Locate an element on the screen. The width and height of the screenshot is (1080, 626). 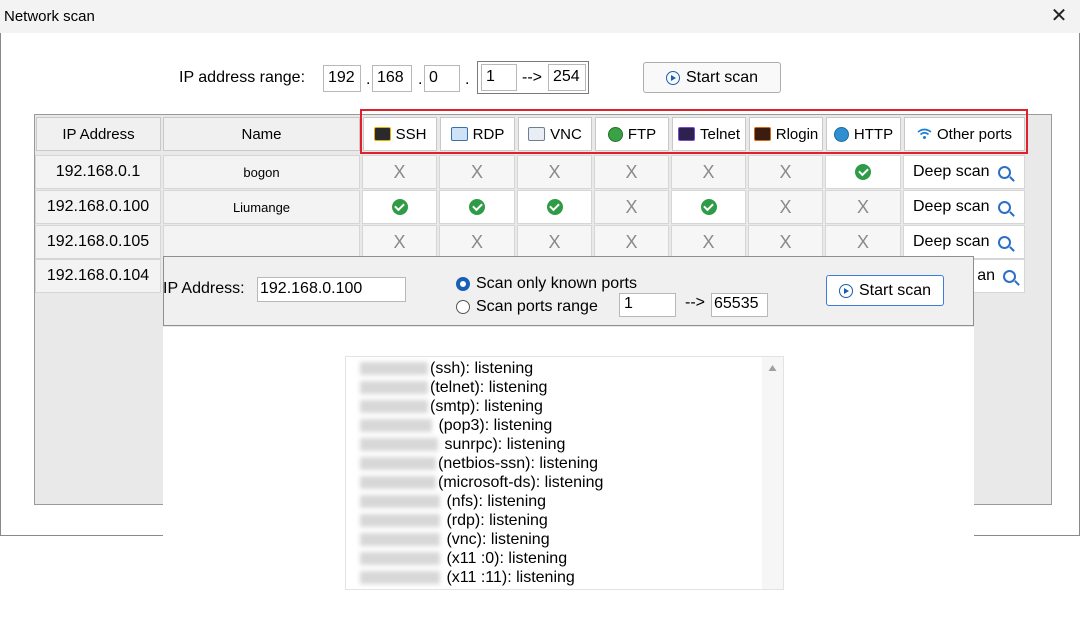
list-item: (x11 :0): listening is located at coordinates (463, 559).